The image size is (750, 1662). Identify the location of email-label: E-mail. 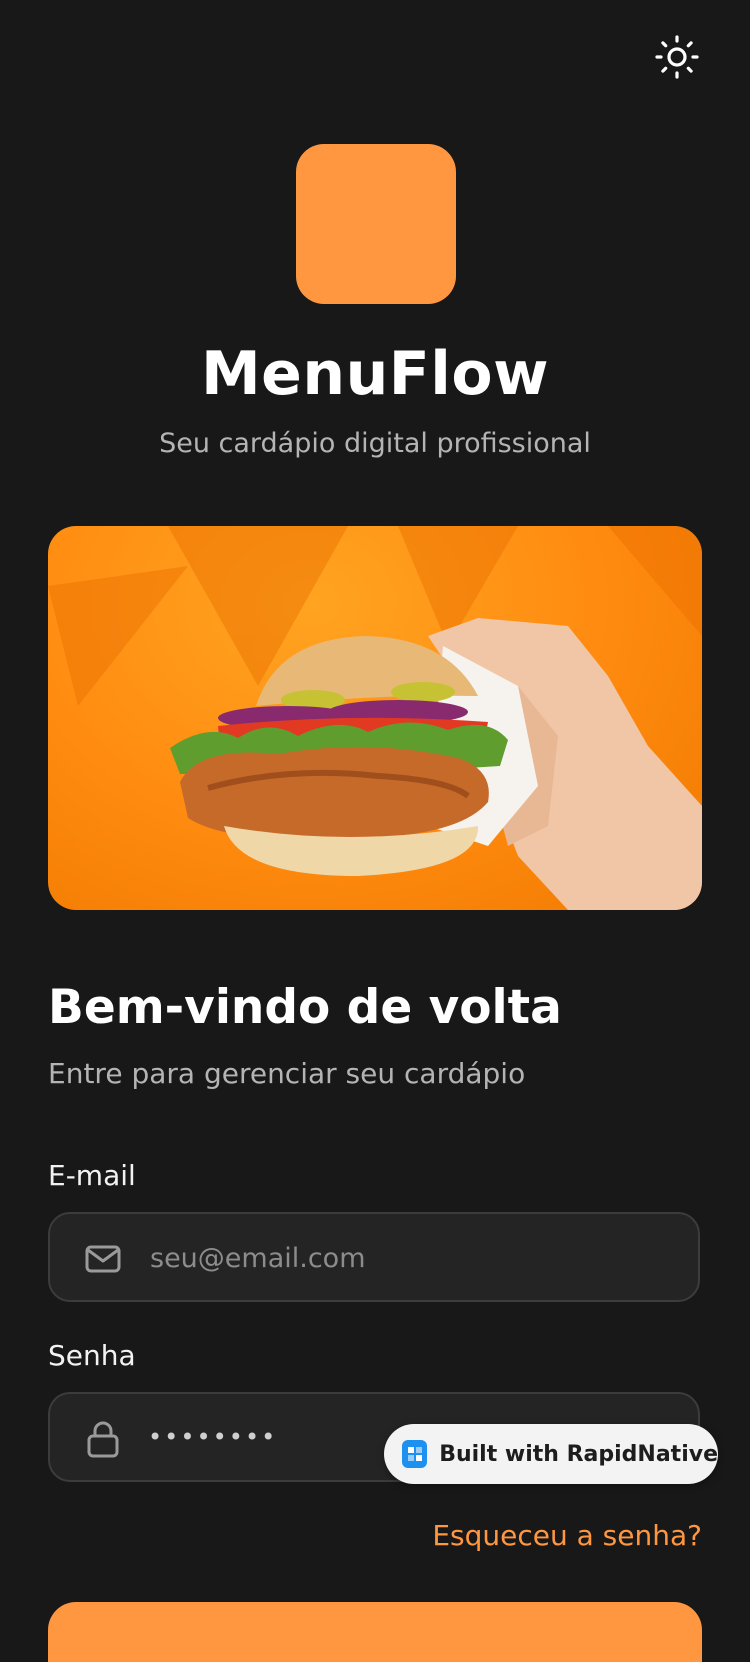
(92, 1175).